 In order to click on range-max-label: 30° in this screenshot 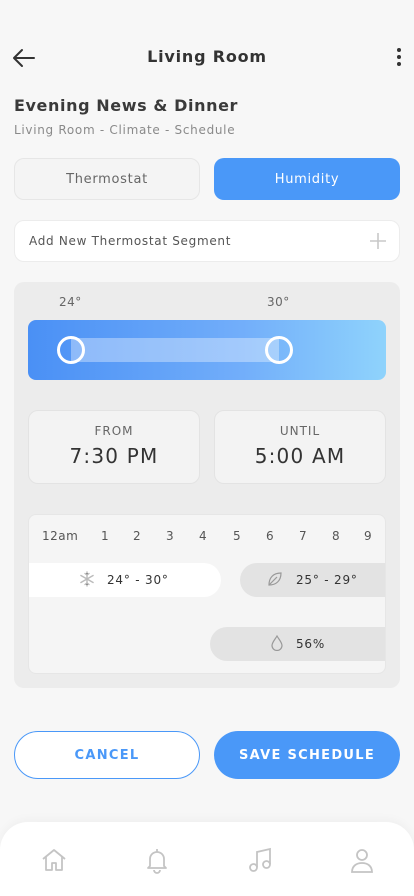, I will do `click(278, 302)`.